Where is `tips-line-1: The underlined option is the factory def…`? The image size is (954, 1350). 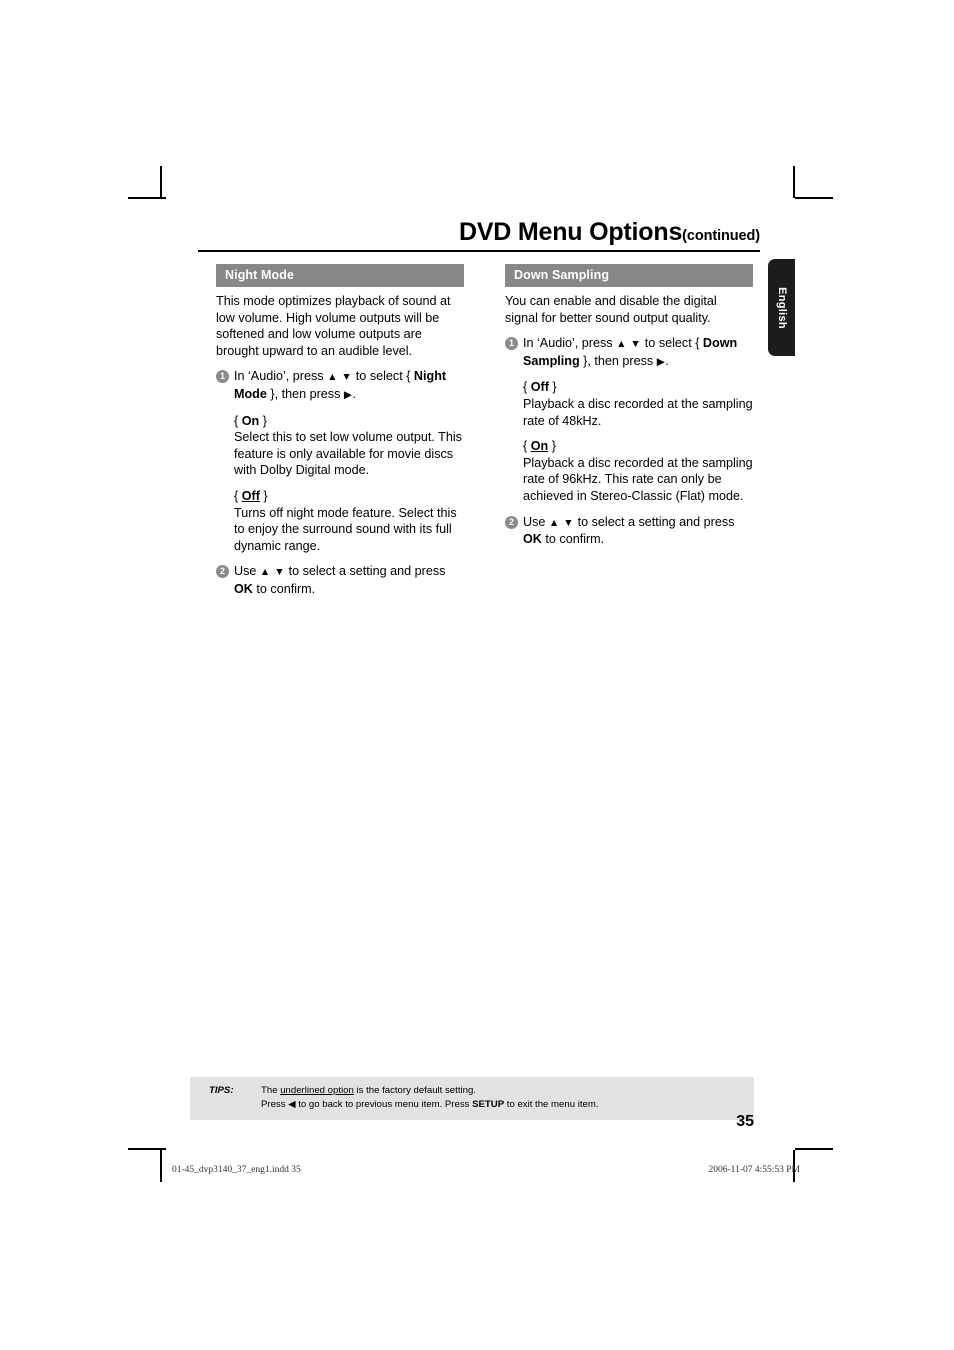 tips-line-1: The underlined option is the factory def… is located at coordinates (507, 1091).